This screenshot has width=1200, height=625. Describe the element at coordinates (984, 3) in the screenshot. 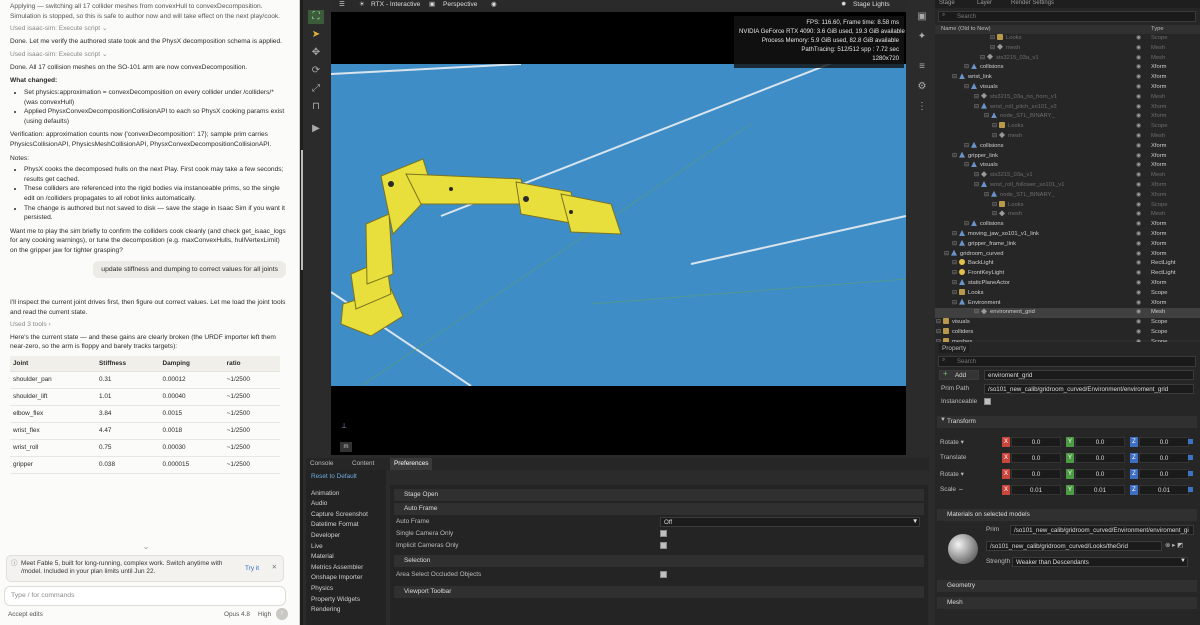

I see `tab-layer: Layer` at that location.